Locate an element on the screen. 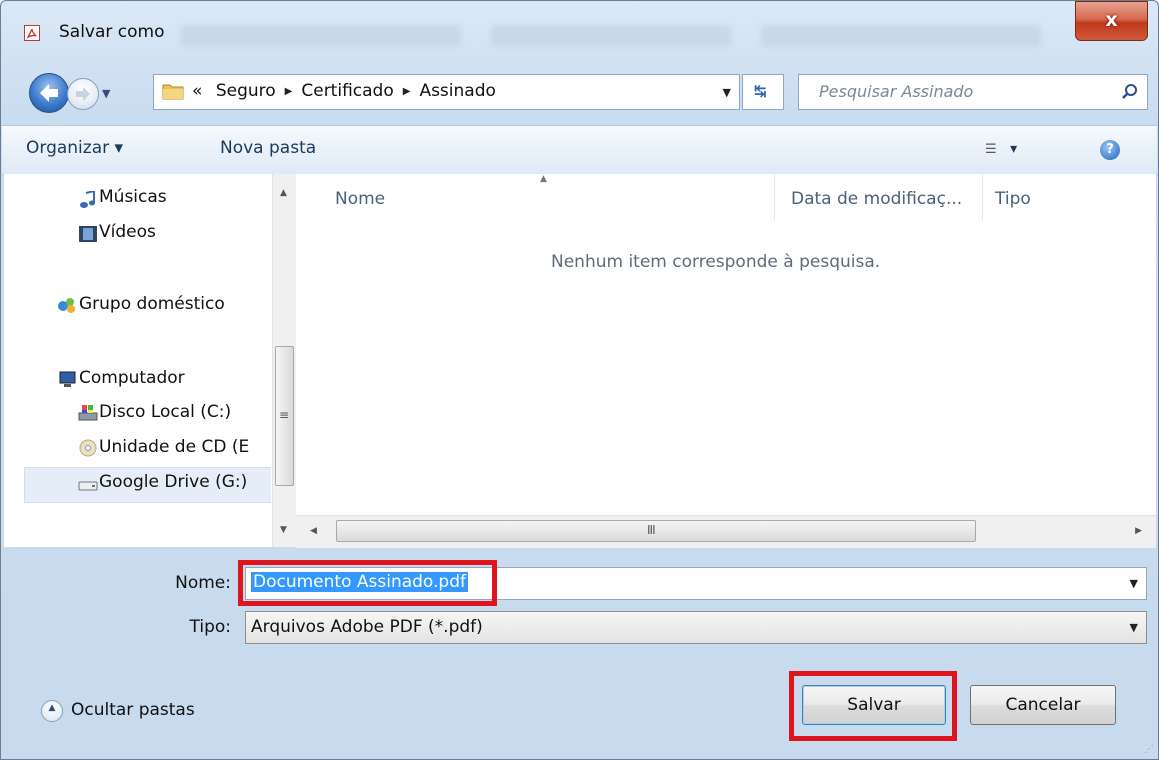  breadcrumb: « Seguro ▶ Certificado ▶ Assinado is located at coordinates (344, 91).